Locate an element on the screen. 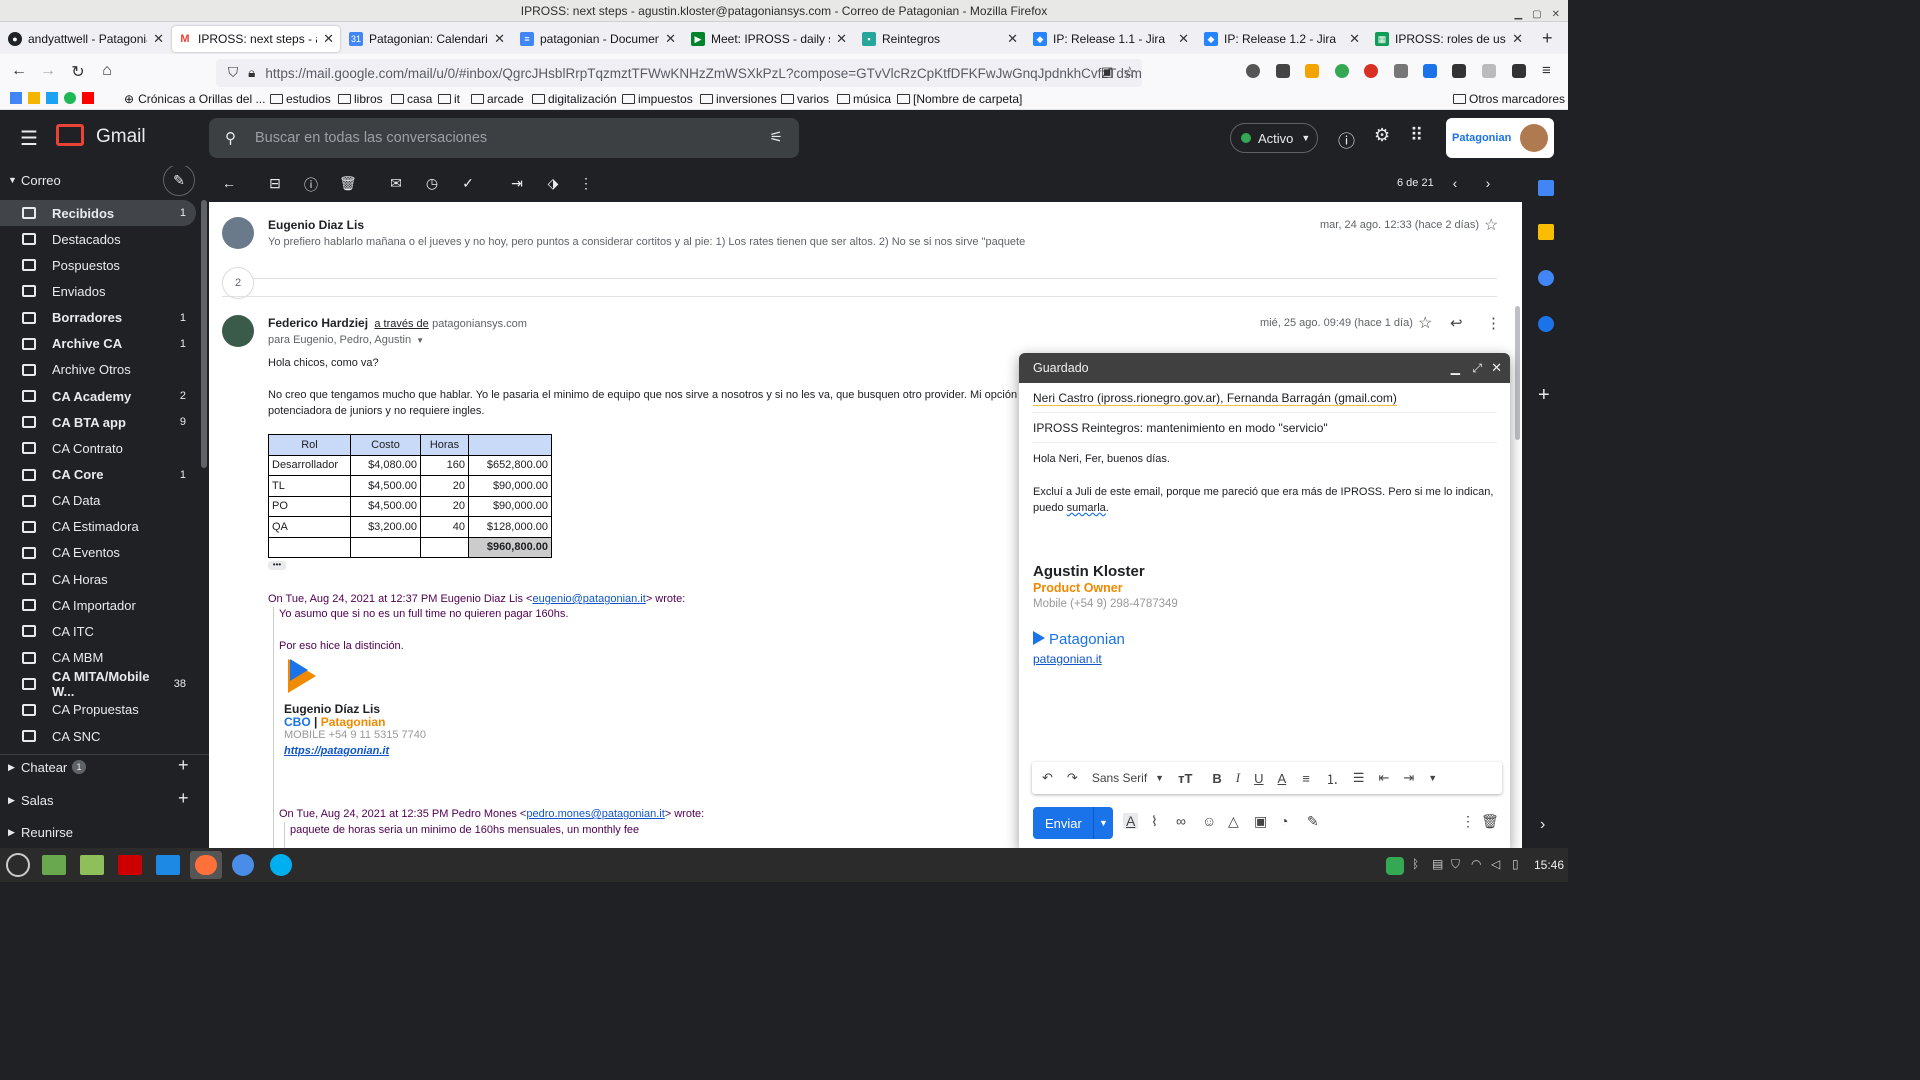 This screenshot has width=1920, height=1080. minimize-icon: ▁ is located at coordinates (1455, 368).